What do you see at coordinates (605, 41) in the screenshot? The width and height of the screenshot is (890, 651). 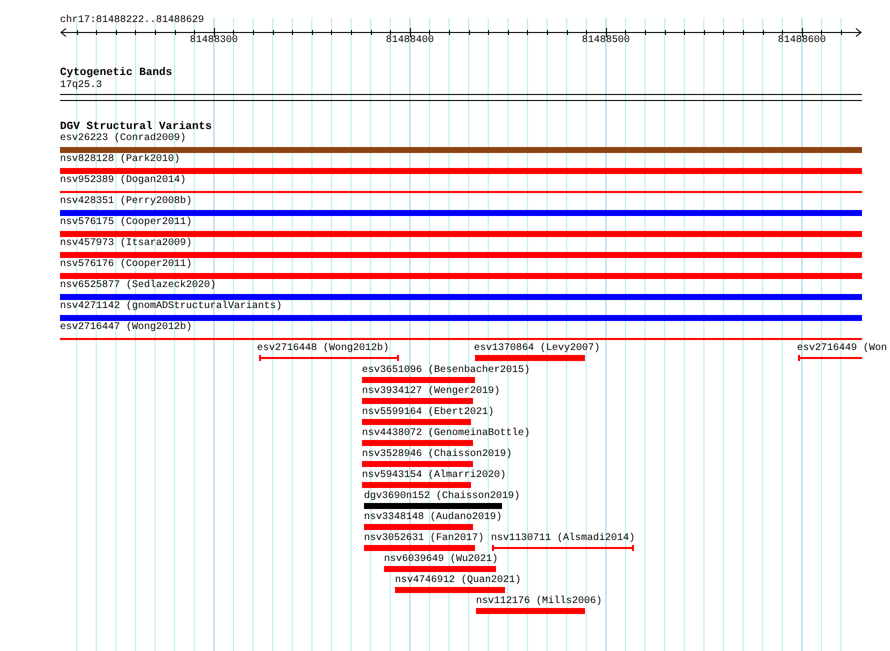 I see `tick-label: 81488500` at bounding box center [605, 41].